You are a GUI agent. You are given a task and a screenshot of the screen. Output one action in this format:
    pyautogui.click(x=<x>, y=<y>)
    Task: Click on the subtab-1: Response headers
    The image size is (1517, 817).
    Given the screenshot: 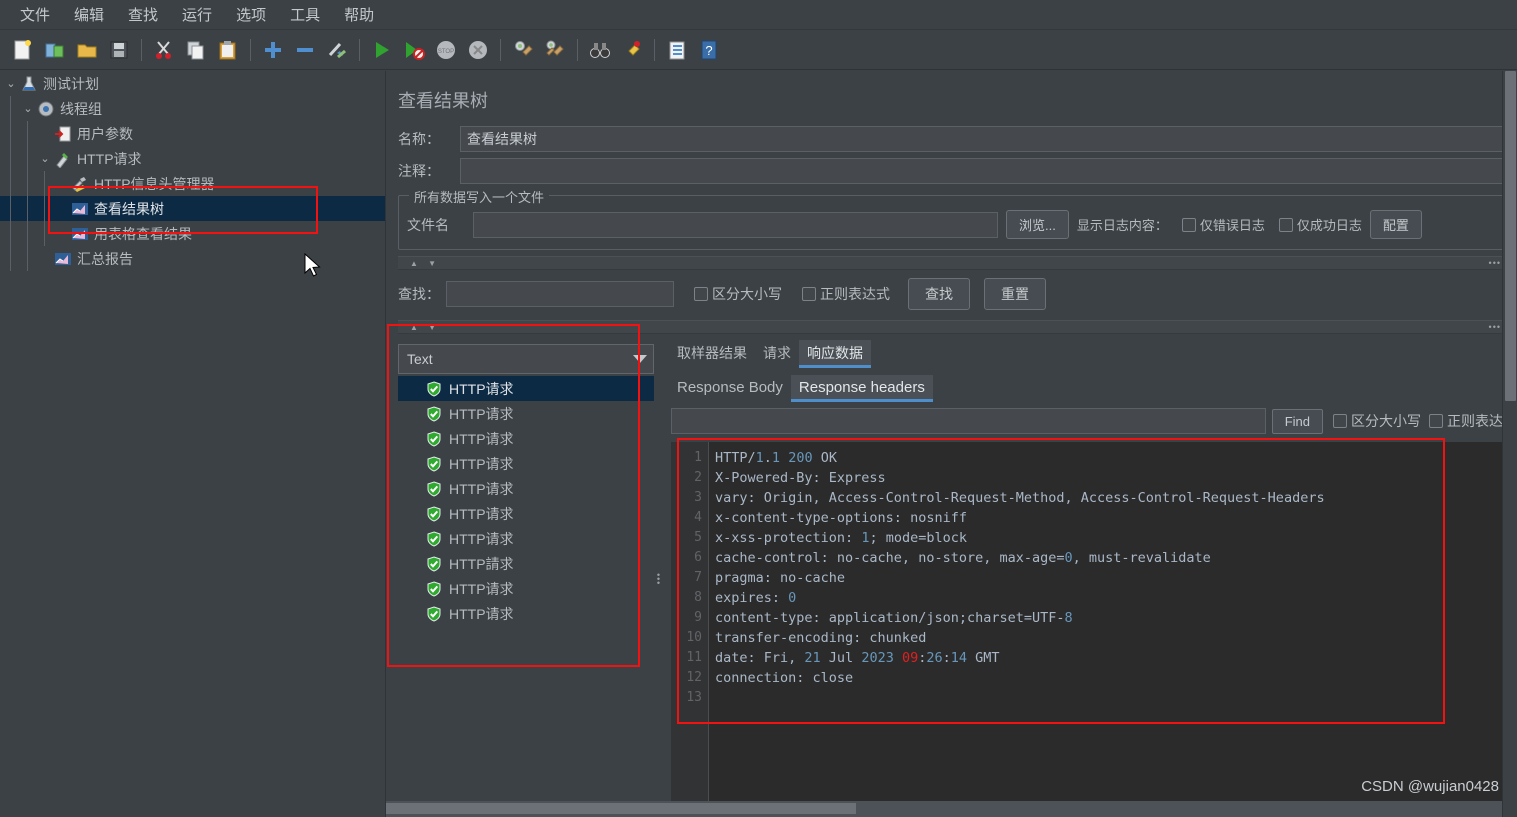 What is the action you would take?
    pyautogui.click(x=861, y=388)
    